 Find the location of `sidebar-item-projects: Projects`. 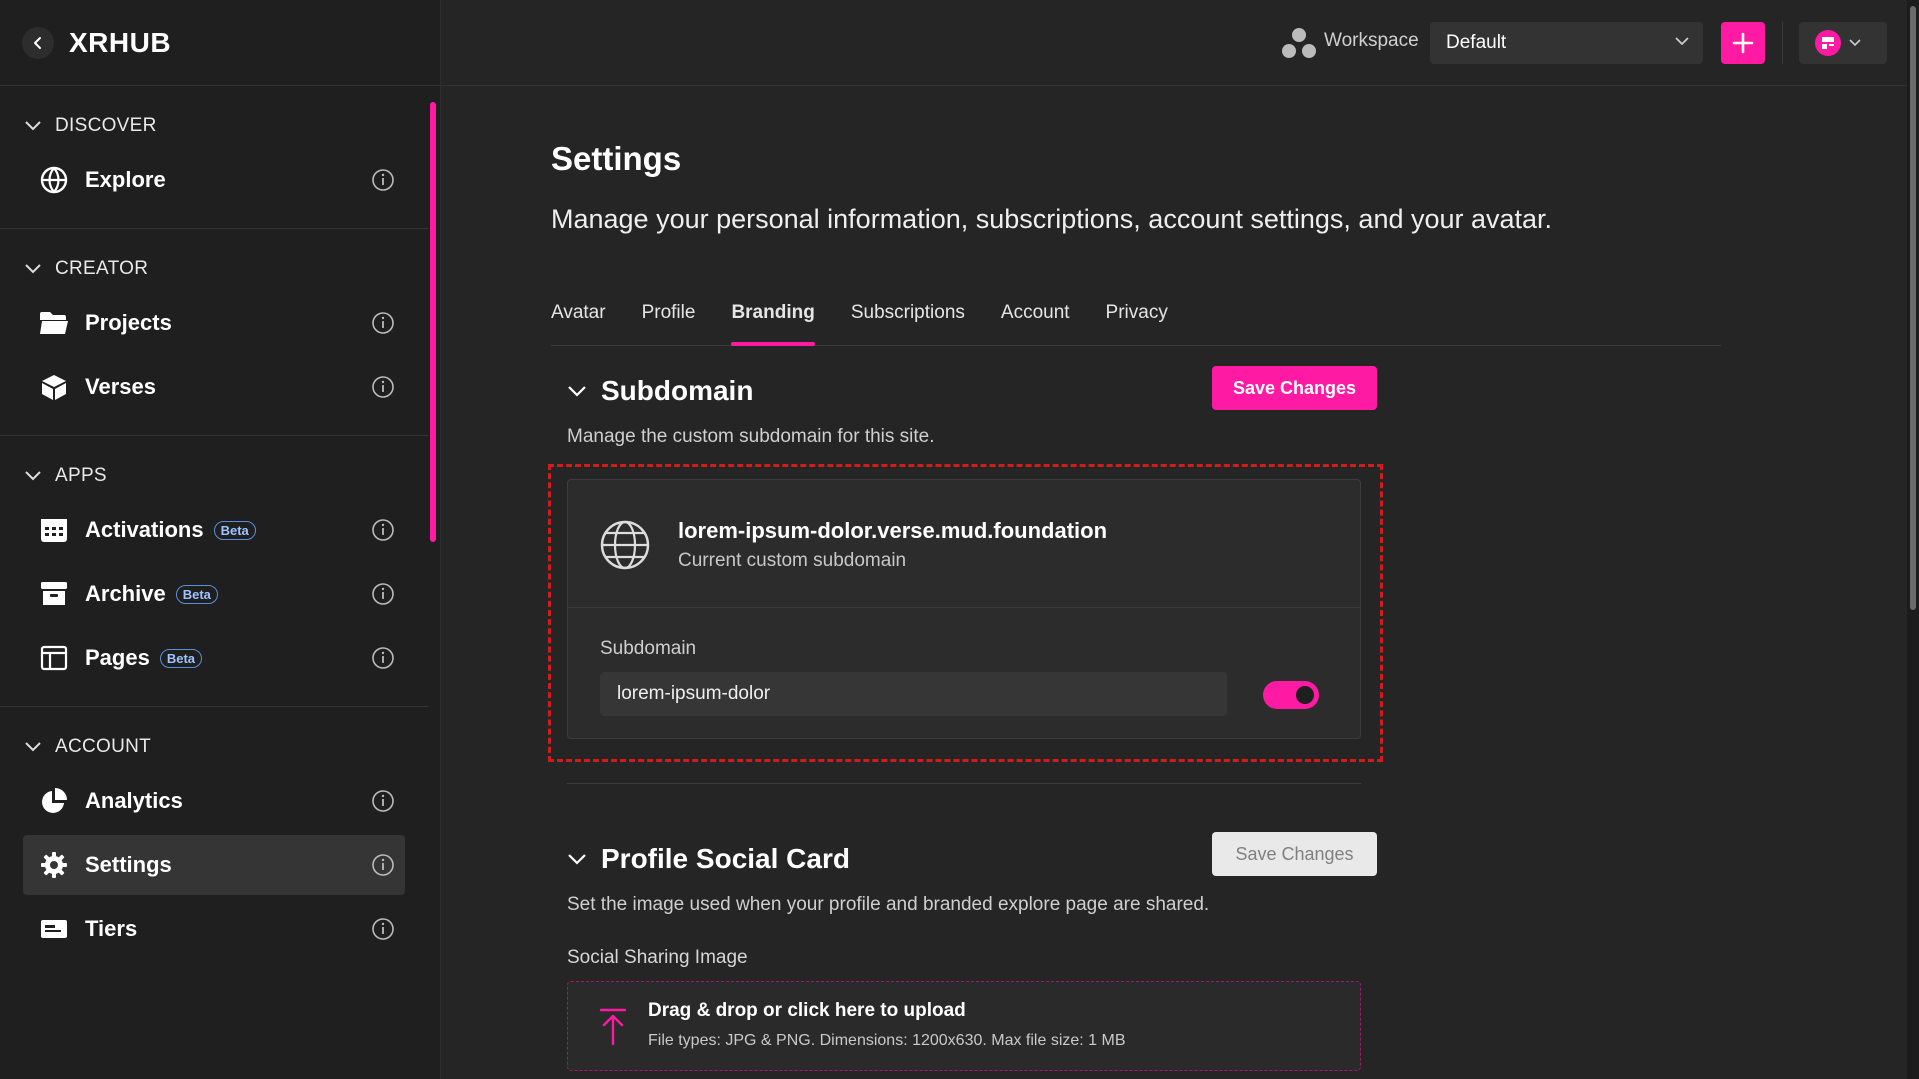

sidebar-item-projects: Projects is located at coordinates (214, 323).